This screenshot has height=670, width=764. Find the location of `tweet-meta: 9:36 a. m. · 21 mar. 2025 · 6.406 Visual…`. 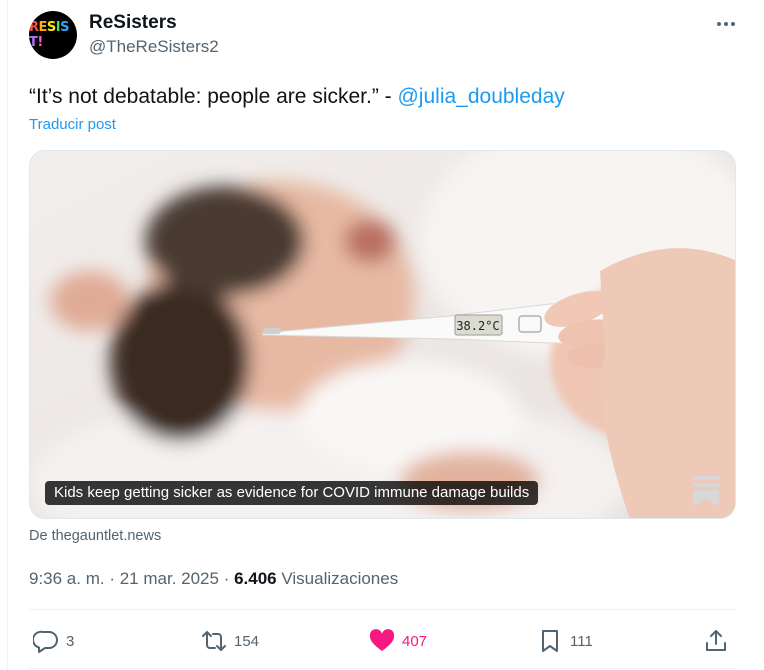

tweet-meta: 9:36 a. m. · 21 mar. 2025 · 6.406 Visual… is located at coordinates (213, 579).